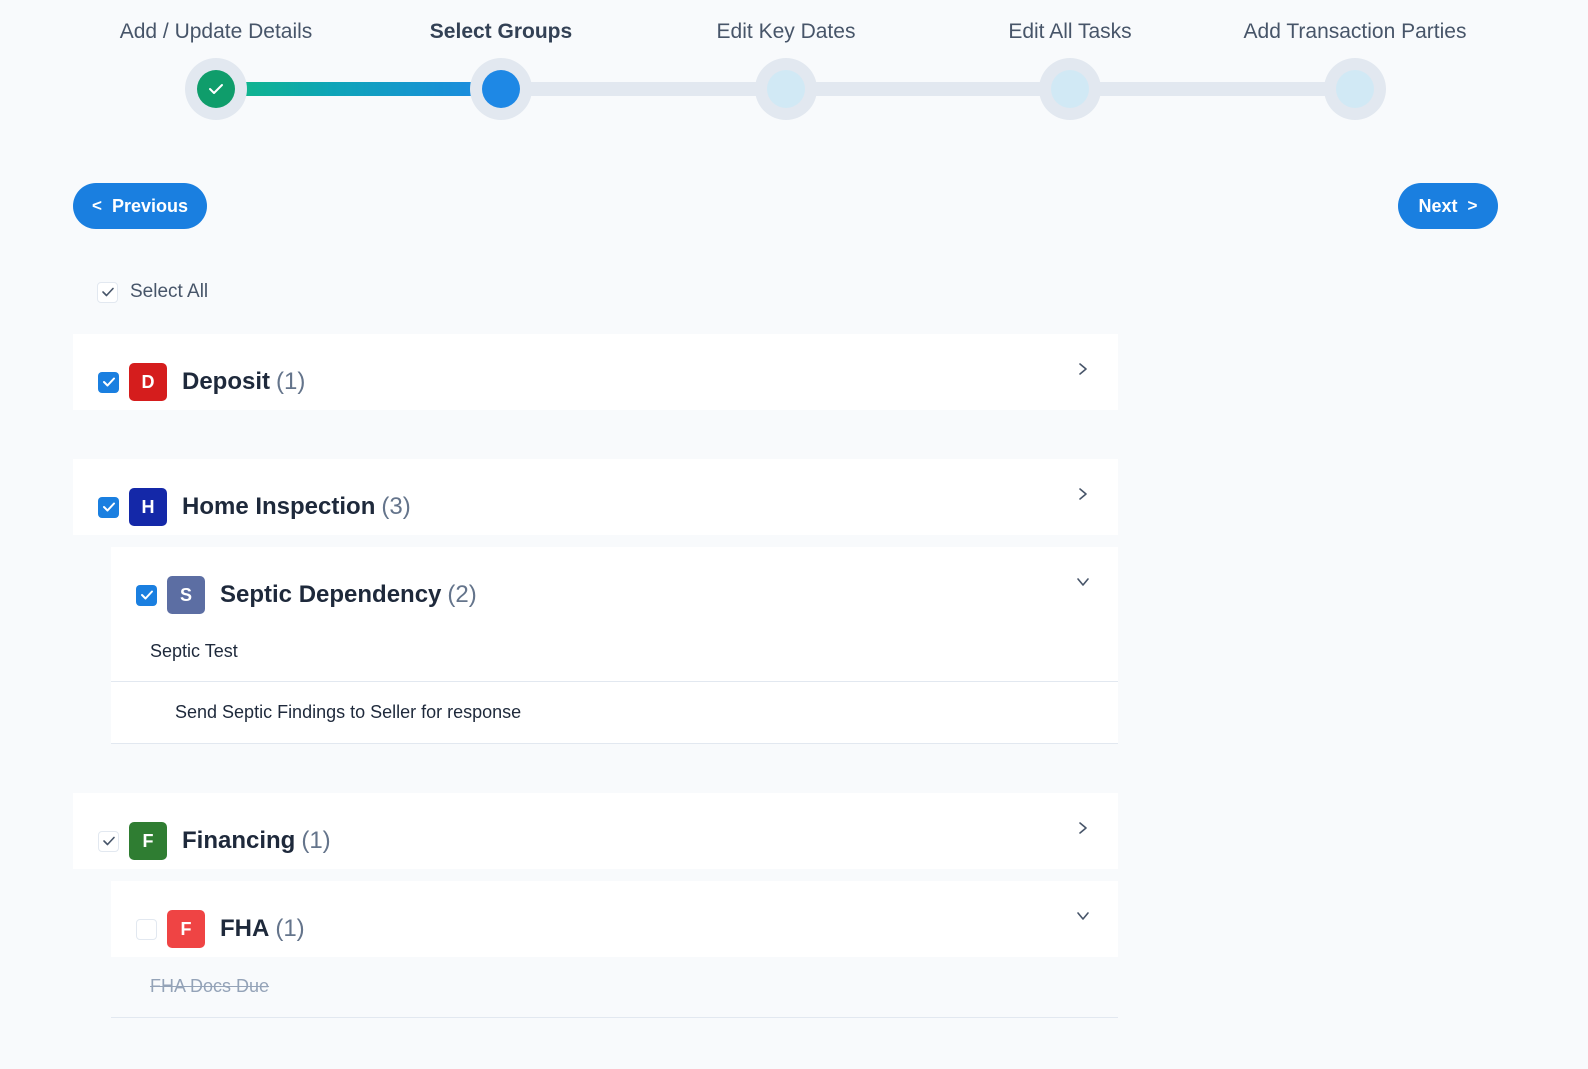  Describe the element at coordinates (316, 840) in the screenshot. I see `group-financing-count: (1)` at that location.